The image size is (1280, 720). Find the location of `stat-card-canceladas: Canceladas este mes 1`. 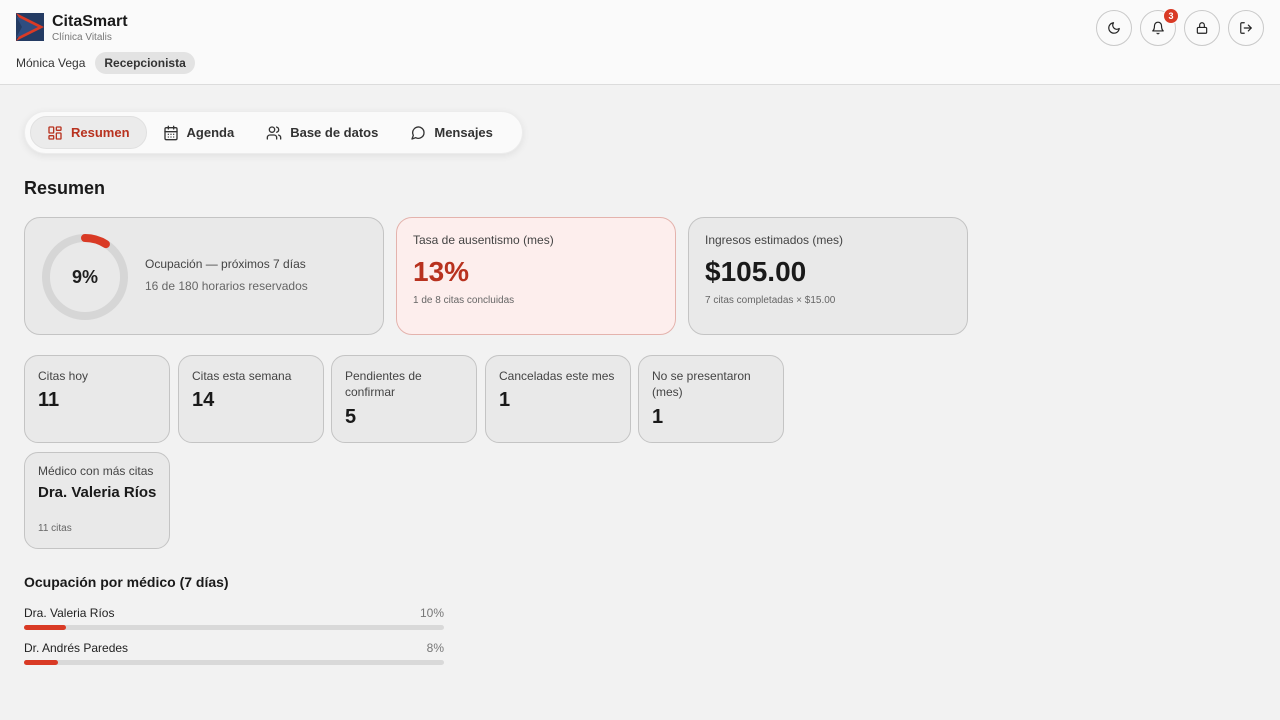

stat-card-canceladas: Canceladas este mes 1 is located at coordinates (558, 399).